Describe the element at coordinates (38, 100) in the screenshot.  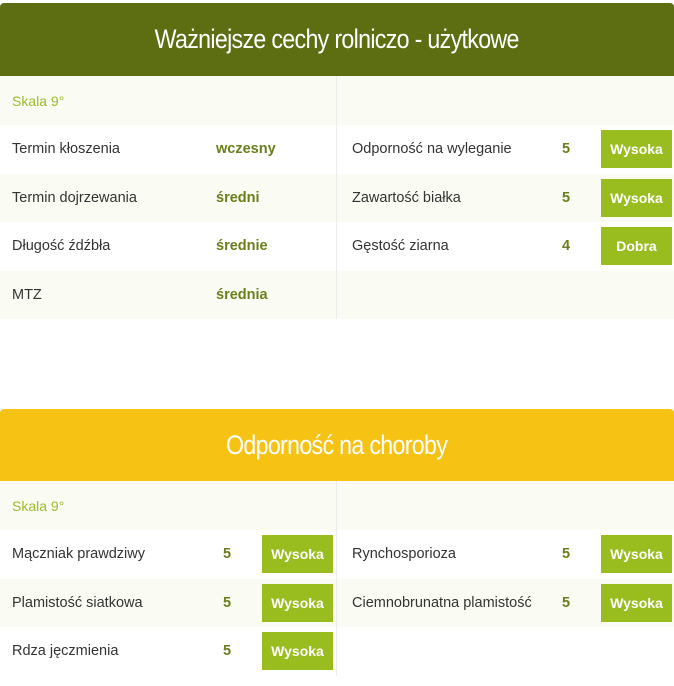
I see `traits-scale-label: Skala 9°` at that location.